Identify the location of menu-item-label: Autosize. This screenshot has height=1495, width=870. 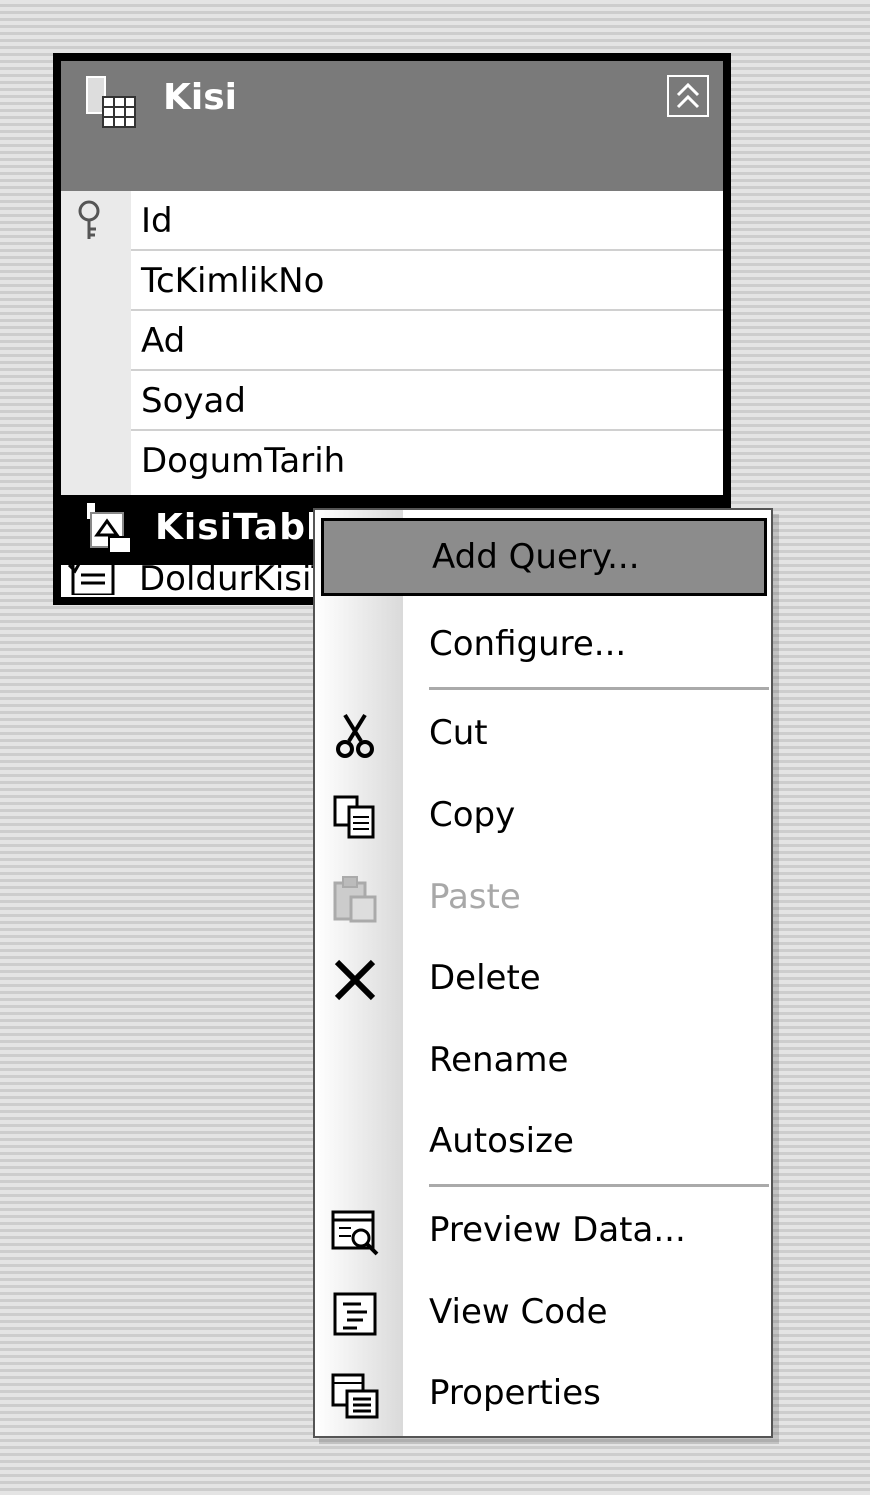
(501, 1141).